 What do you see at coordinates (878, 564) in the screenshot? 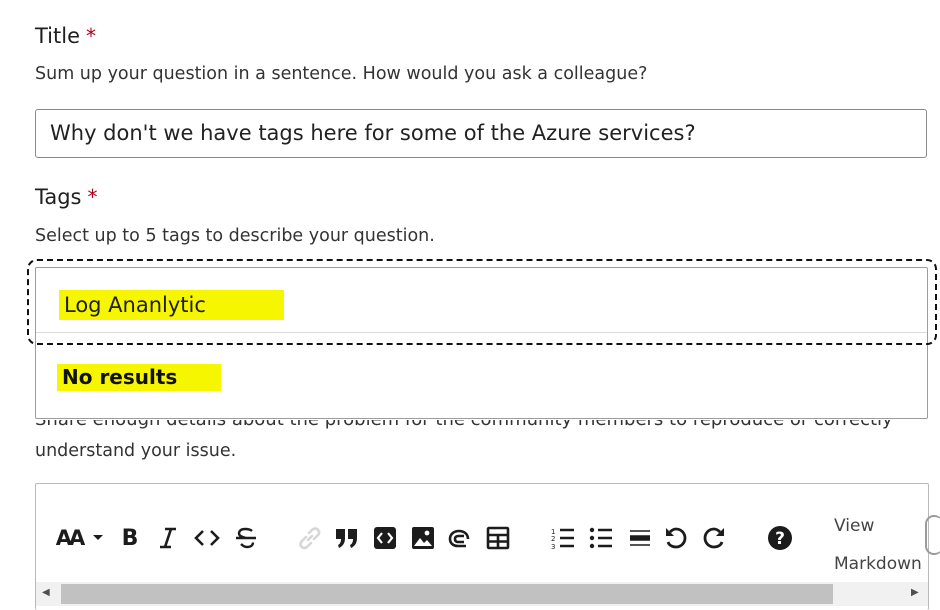
I see `view-markdown-line2: Markdown` at bounding box center [878, 564].